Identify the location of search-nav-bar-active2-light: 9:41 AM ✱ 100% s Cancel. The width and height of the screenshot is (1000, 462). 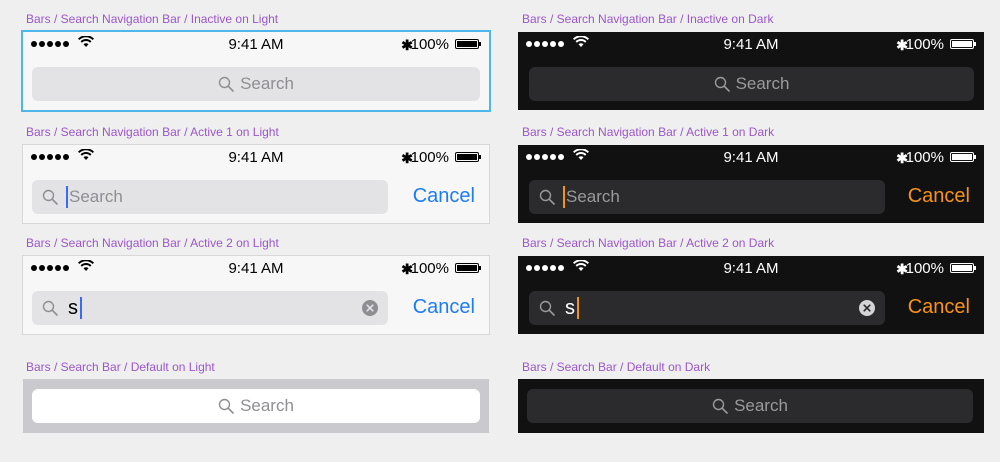
(256, 295).